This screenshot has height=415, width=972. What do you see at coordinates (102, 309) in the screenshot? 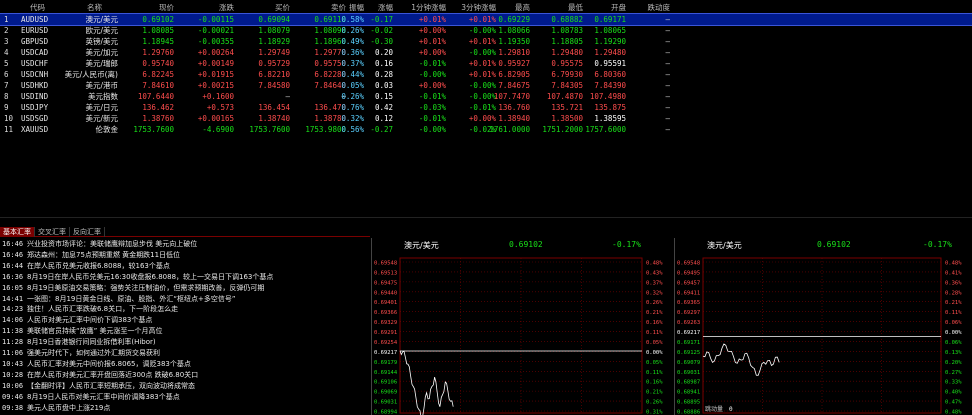
I see `news-headline: 独住！人民币汇率跌破6.8关口，下一阶段怎么走` at bounding box center [102, 309].